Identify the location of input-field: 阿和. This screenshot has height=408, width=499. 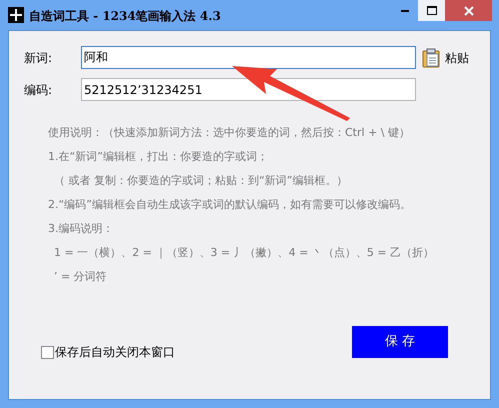
(248, 57).